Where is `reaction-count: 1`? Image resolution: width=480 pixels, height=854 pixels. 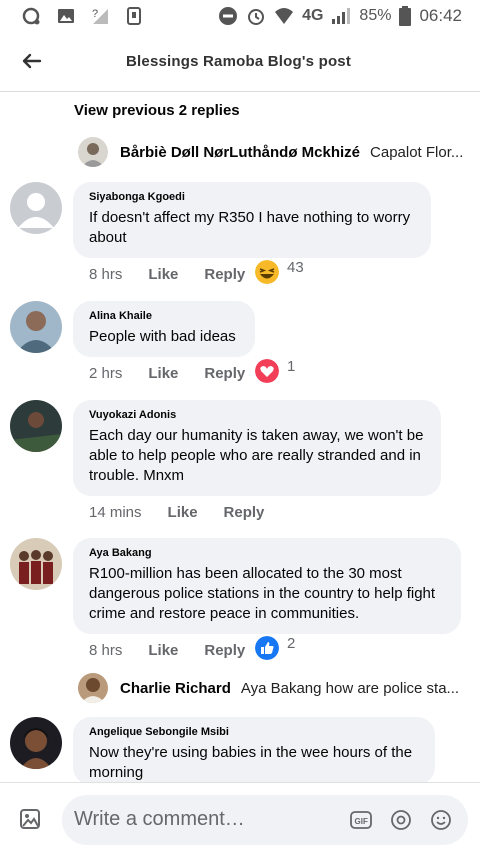 reaction-count: 1 is located at coordinates (291, 366).